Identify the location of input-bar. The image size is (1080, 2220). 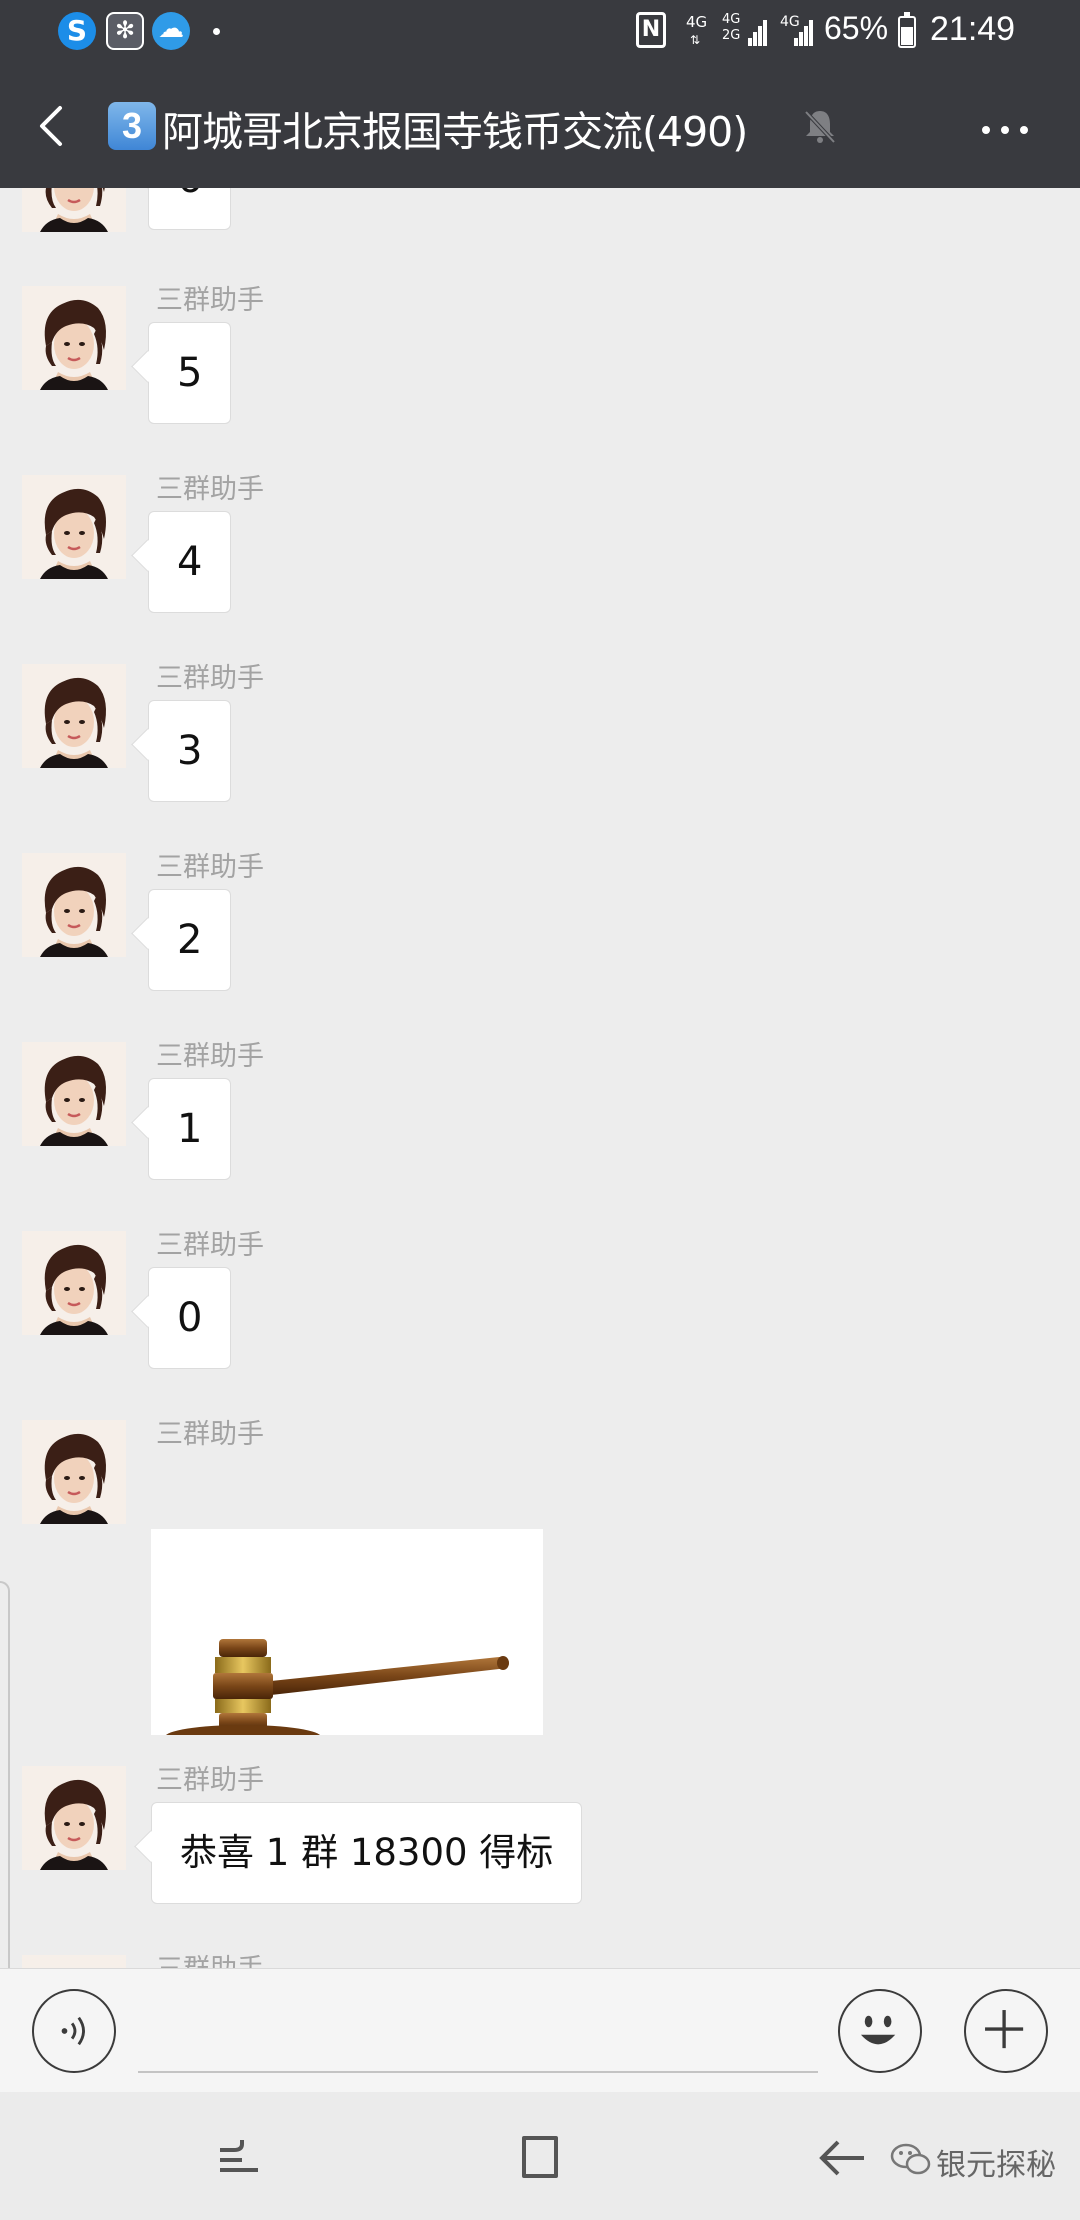
(540, 2030).